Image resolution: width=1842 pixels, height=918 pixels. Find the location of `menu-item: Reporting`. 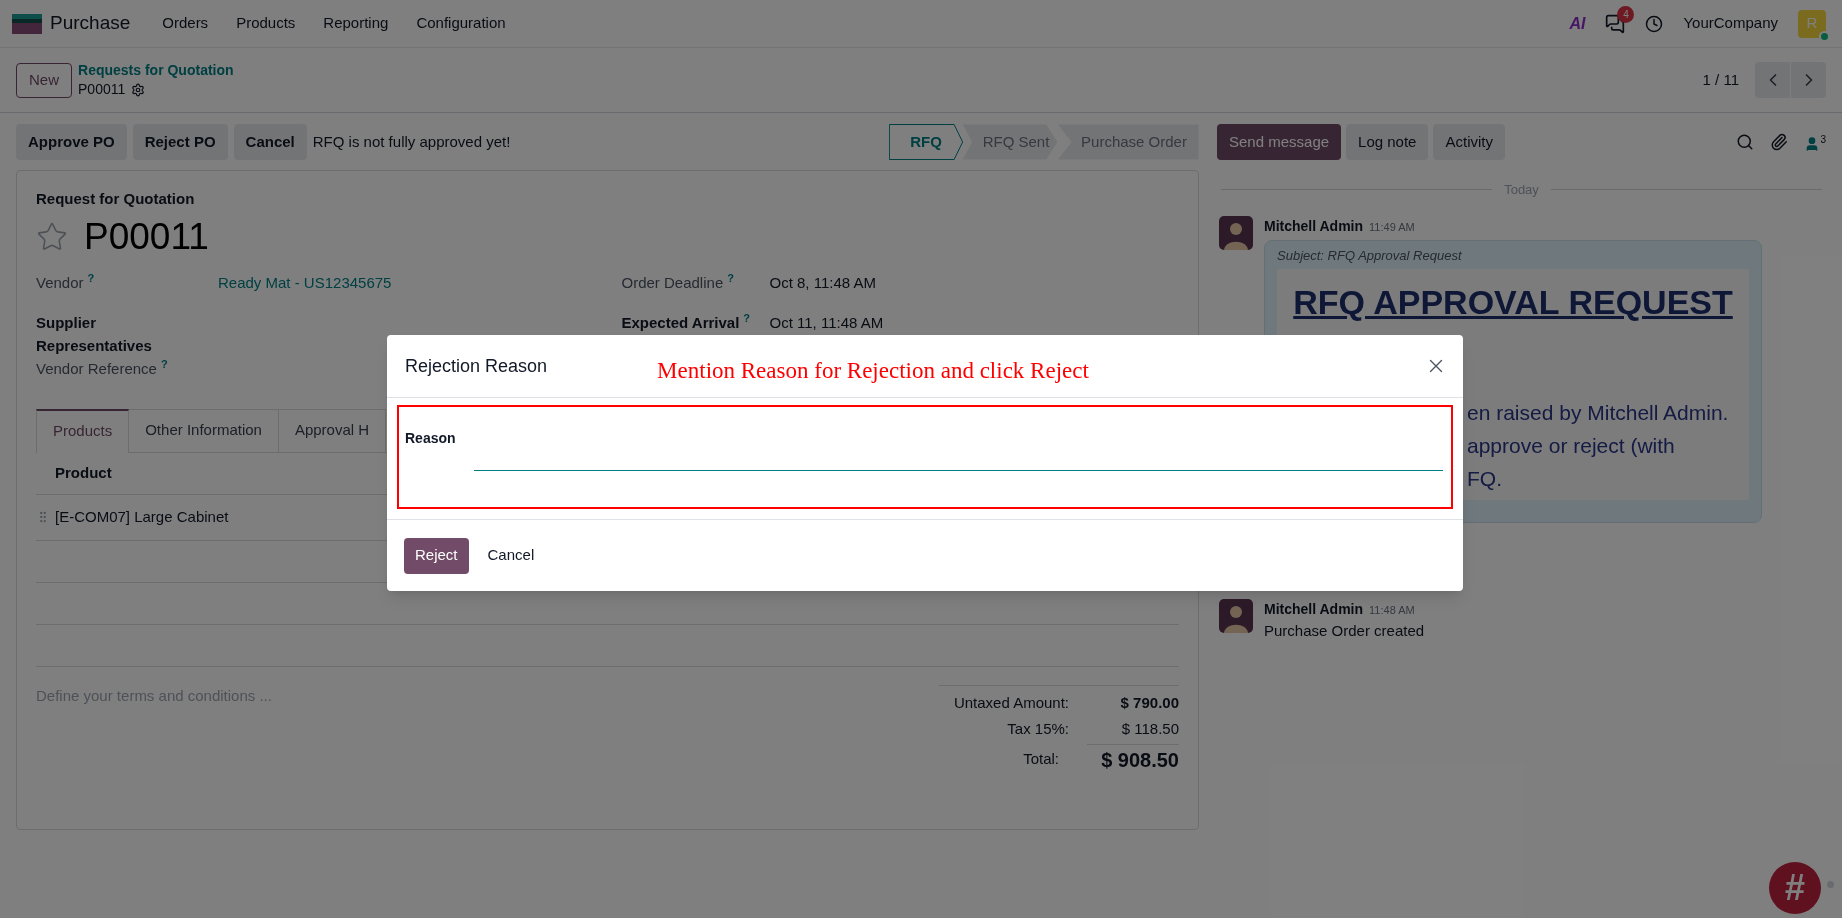

menu-item: Reporting is located at coordinates (356, 23).